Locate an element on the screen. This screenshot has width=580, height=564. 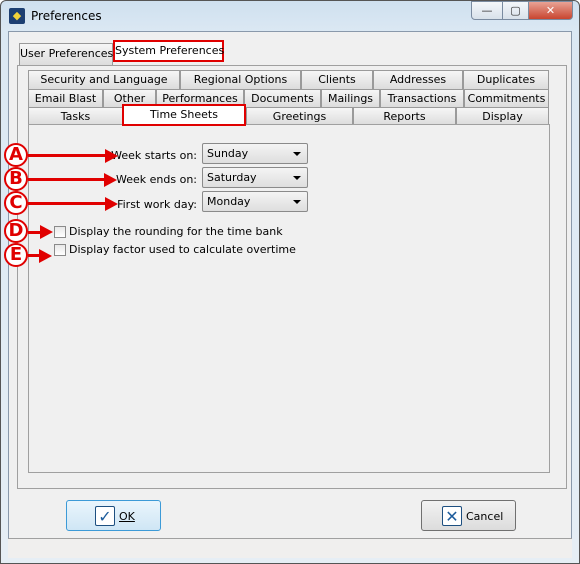
ok-label: OK is located at coordinates (127, 516).